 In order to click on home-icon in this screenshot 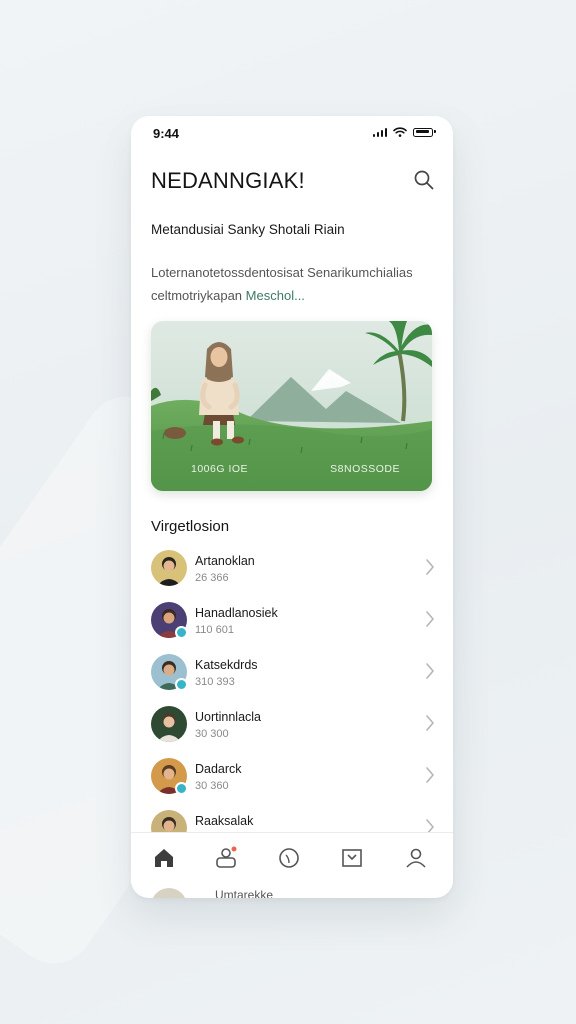, I will do `click(164, 858)`.